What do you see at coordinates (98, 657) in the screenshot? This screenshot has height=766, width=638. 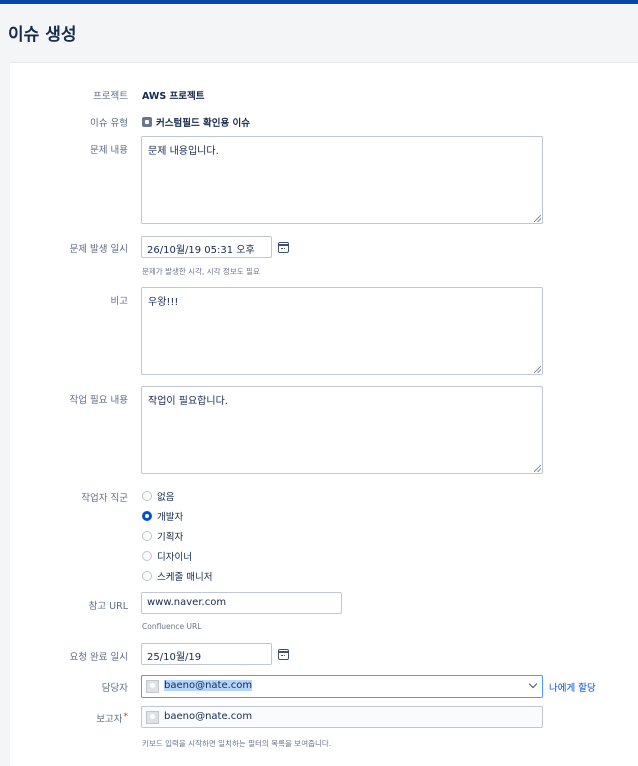 I see `request-due-label: 요청 완료 일시` at bounding box center [98, 657].